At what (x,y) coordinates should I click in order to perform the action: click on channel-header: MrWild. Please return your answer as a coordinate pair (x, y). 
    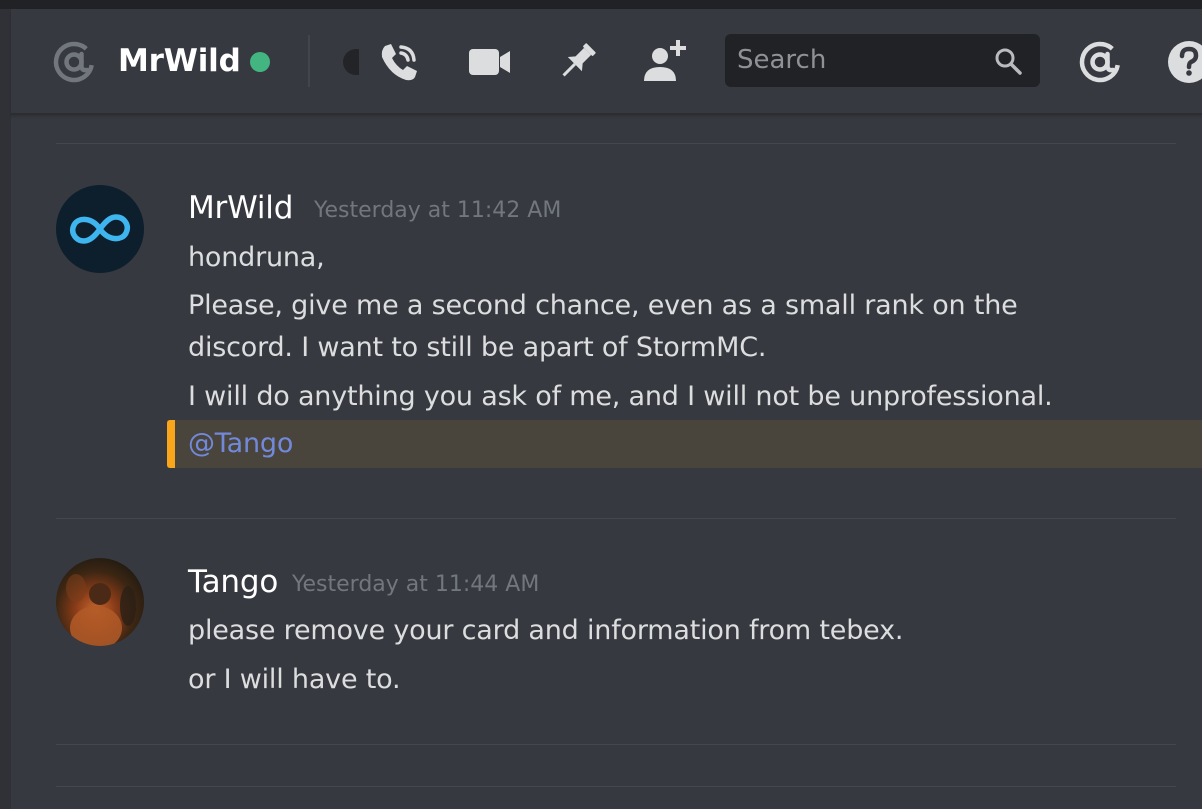
    Looking at the image, I should click on (606, 62).